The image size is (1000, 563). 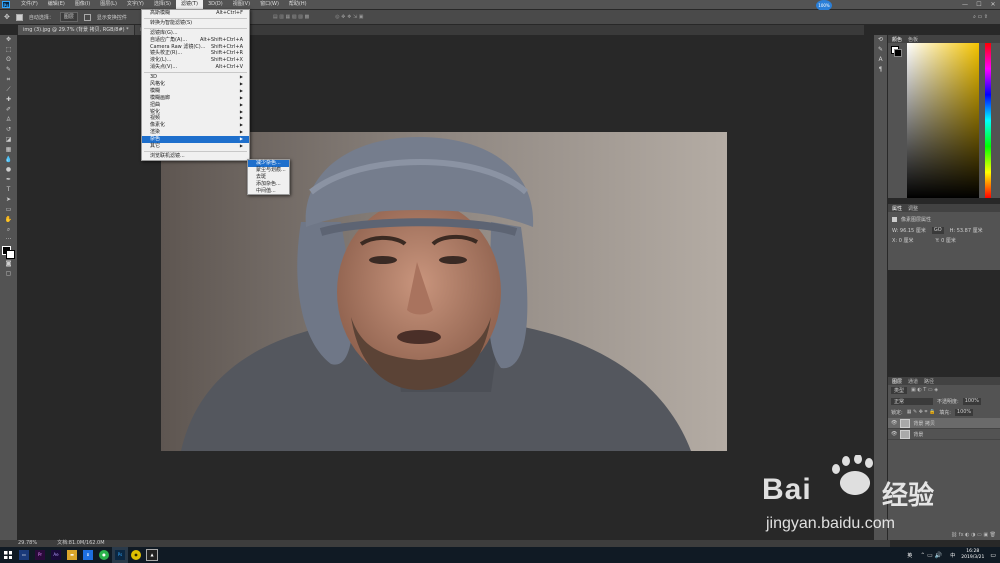 What do you see at coordinates (972, 555) in the screenshot?
I see `clock: 16:28 2019/3/21` at bounding box center [972, 555].